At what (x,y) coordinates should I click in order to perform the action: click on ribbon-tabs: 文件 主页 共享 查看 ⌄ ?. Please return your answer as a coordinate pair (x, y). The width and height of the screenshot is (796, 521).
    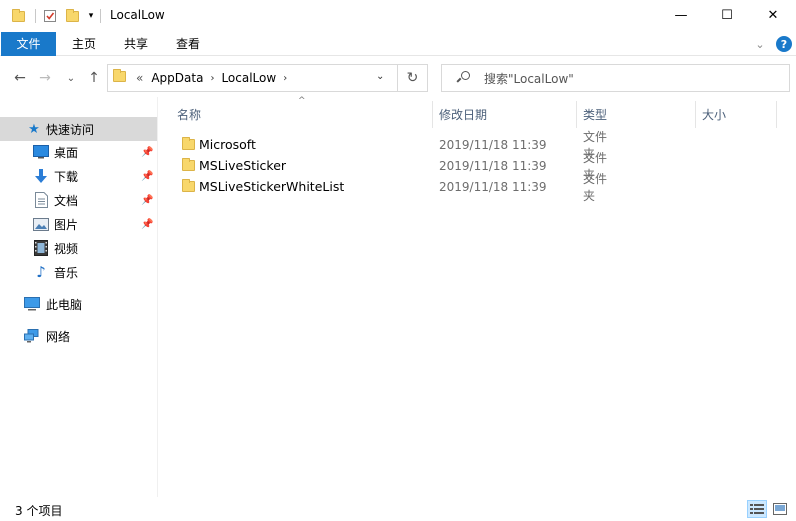
    Looking at the image, I should click on (398, 44).